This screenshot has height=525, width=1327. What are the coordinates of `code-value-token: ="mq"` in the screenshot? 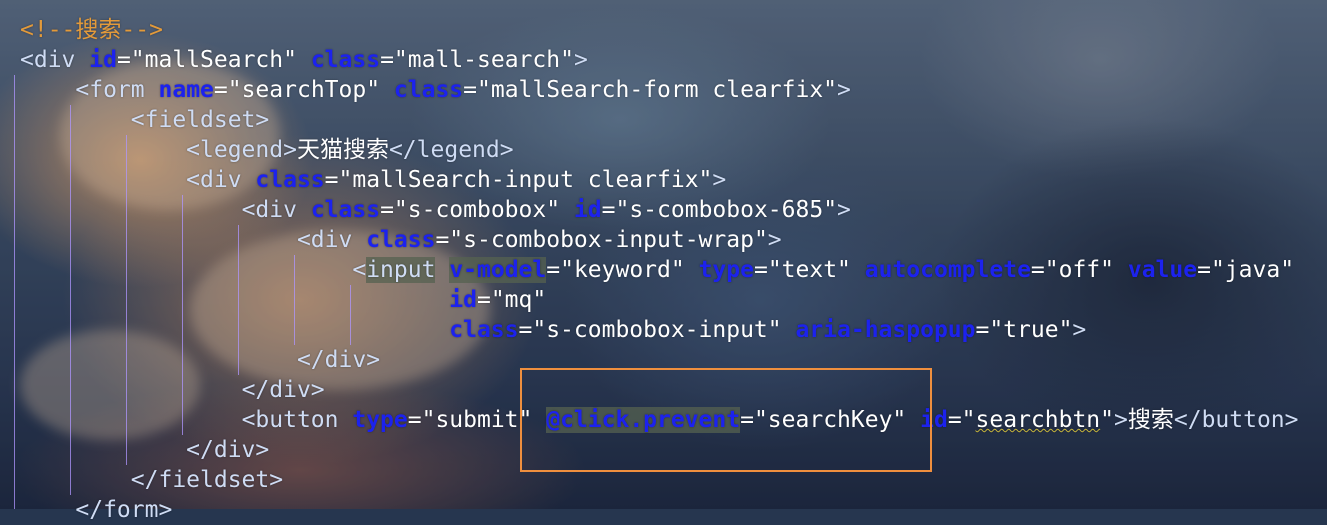 It's located at (511, 300).